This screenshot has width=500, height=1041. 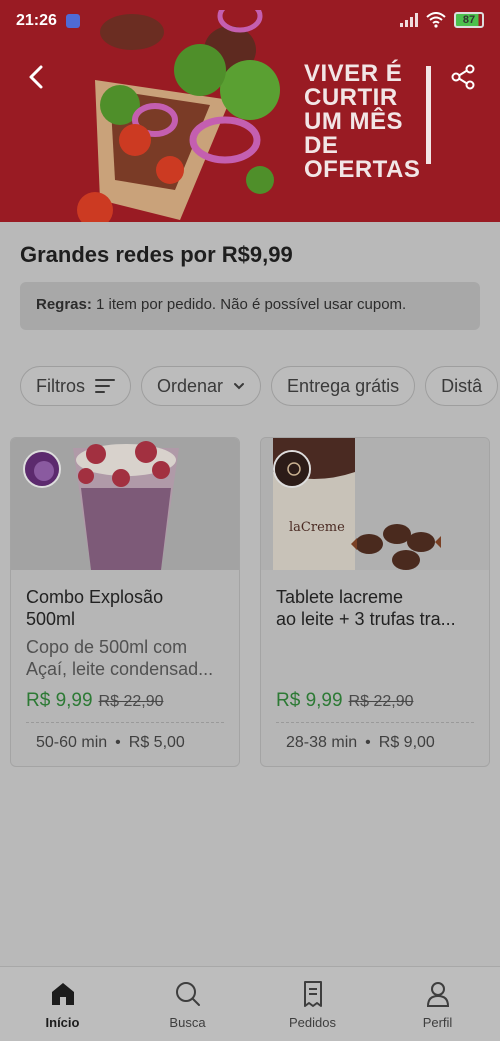 I want to click on filter-chip-distancia: Distâ, so click(x=462, y=386).